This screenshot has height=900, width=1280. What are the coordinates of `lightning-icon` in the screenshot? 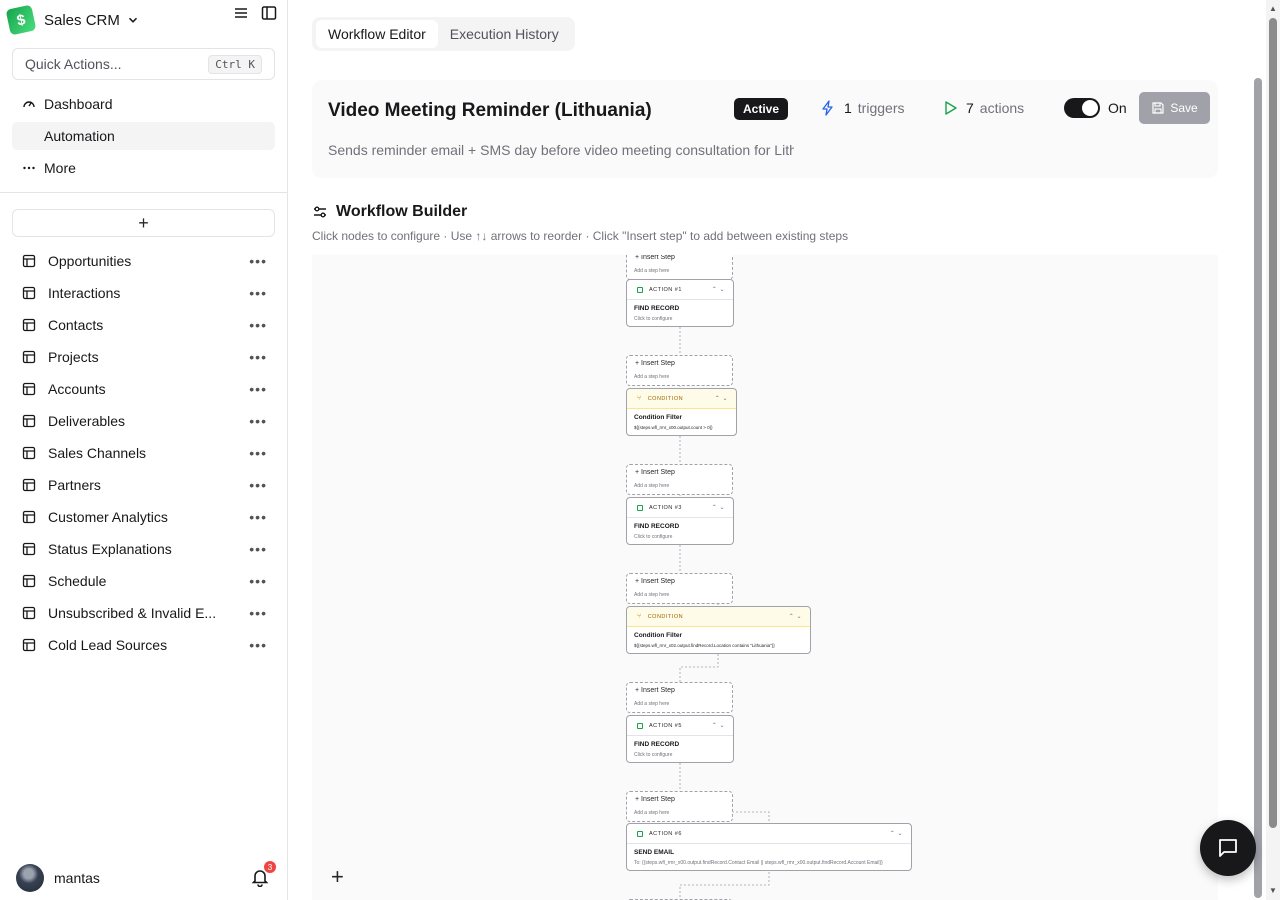 It's located at (827, 108).